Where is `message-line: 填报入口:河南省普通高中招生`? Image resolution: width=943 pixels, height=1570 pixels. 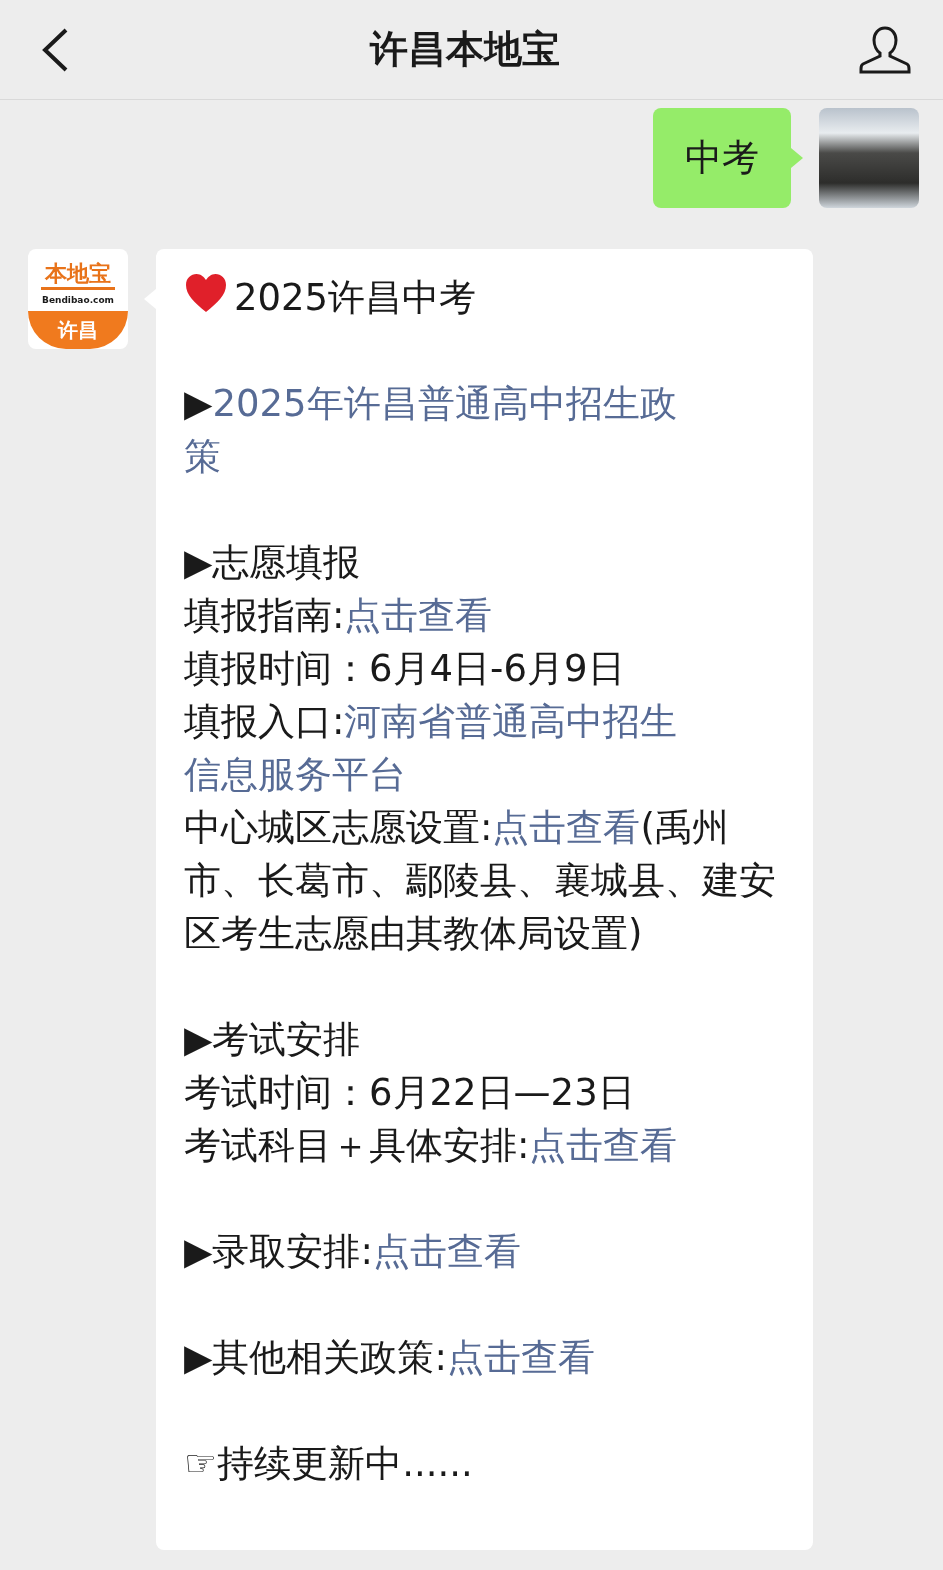 message-line: 填报入口:河南省普通高中招生 is located at coordinates (431, 722).